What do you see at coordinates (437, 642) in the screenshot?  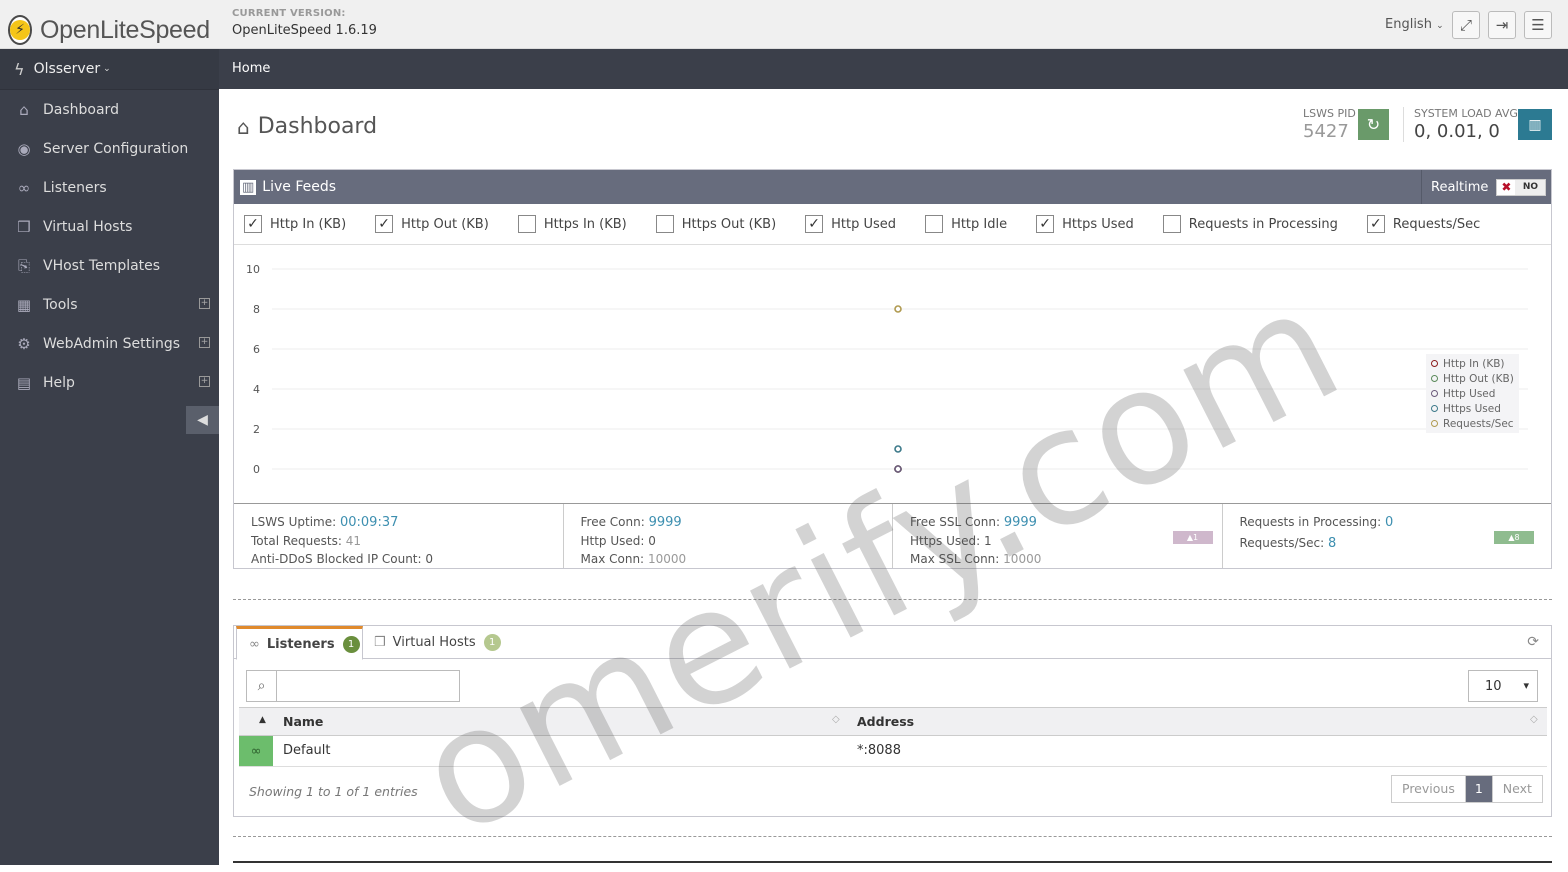 I see `tab-virtual-hosts: ❒ Virtual Hosts 1` at bounding box center [437, 642].